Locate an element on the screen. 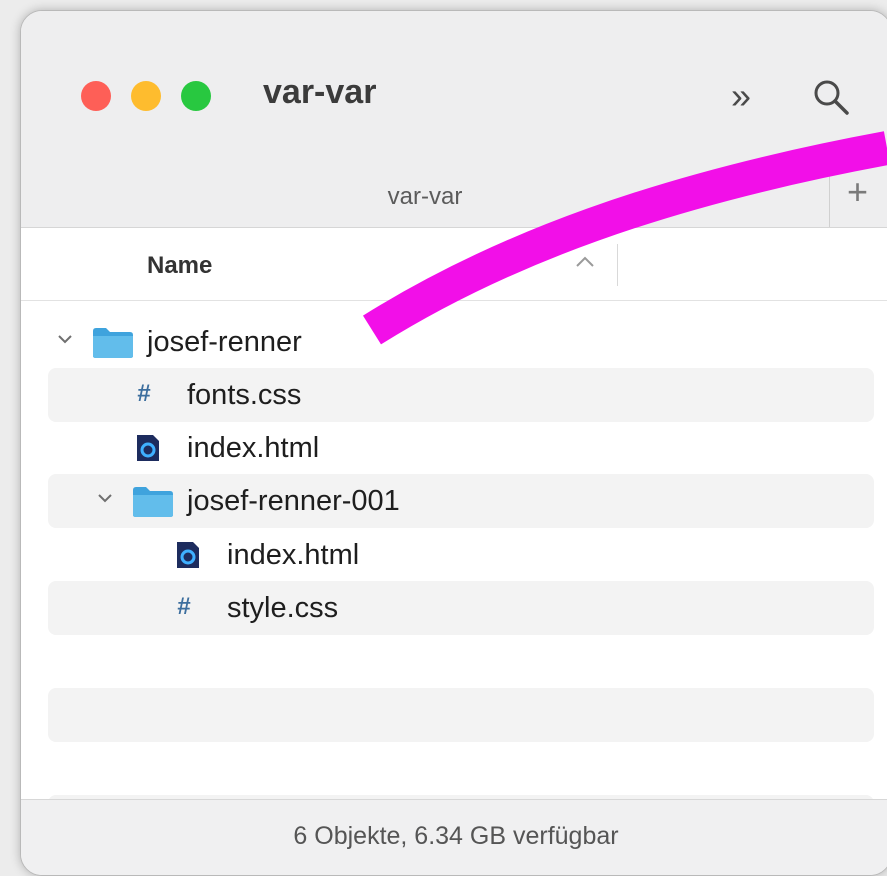 The image size is (887, 876). file-name: josef-renner-001 is located at coordinates (293, 501).